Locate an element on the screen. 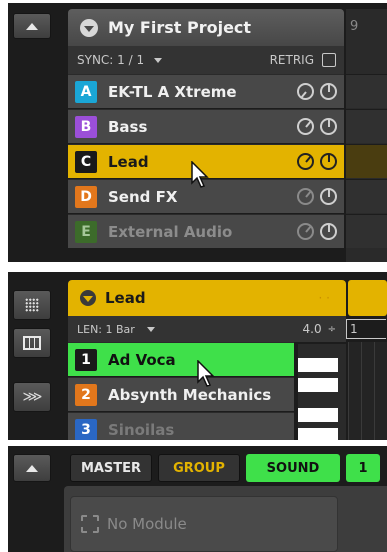 The width and height of the screenshot is (387, 552). piano-roll-grid is located at coordinates (367, 391).